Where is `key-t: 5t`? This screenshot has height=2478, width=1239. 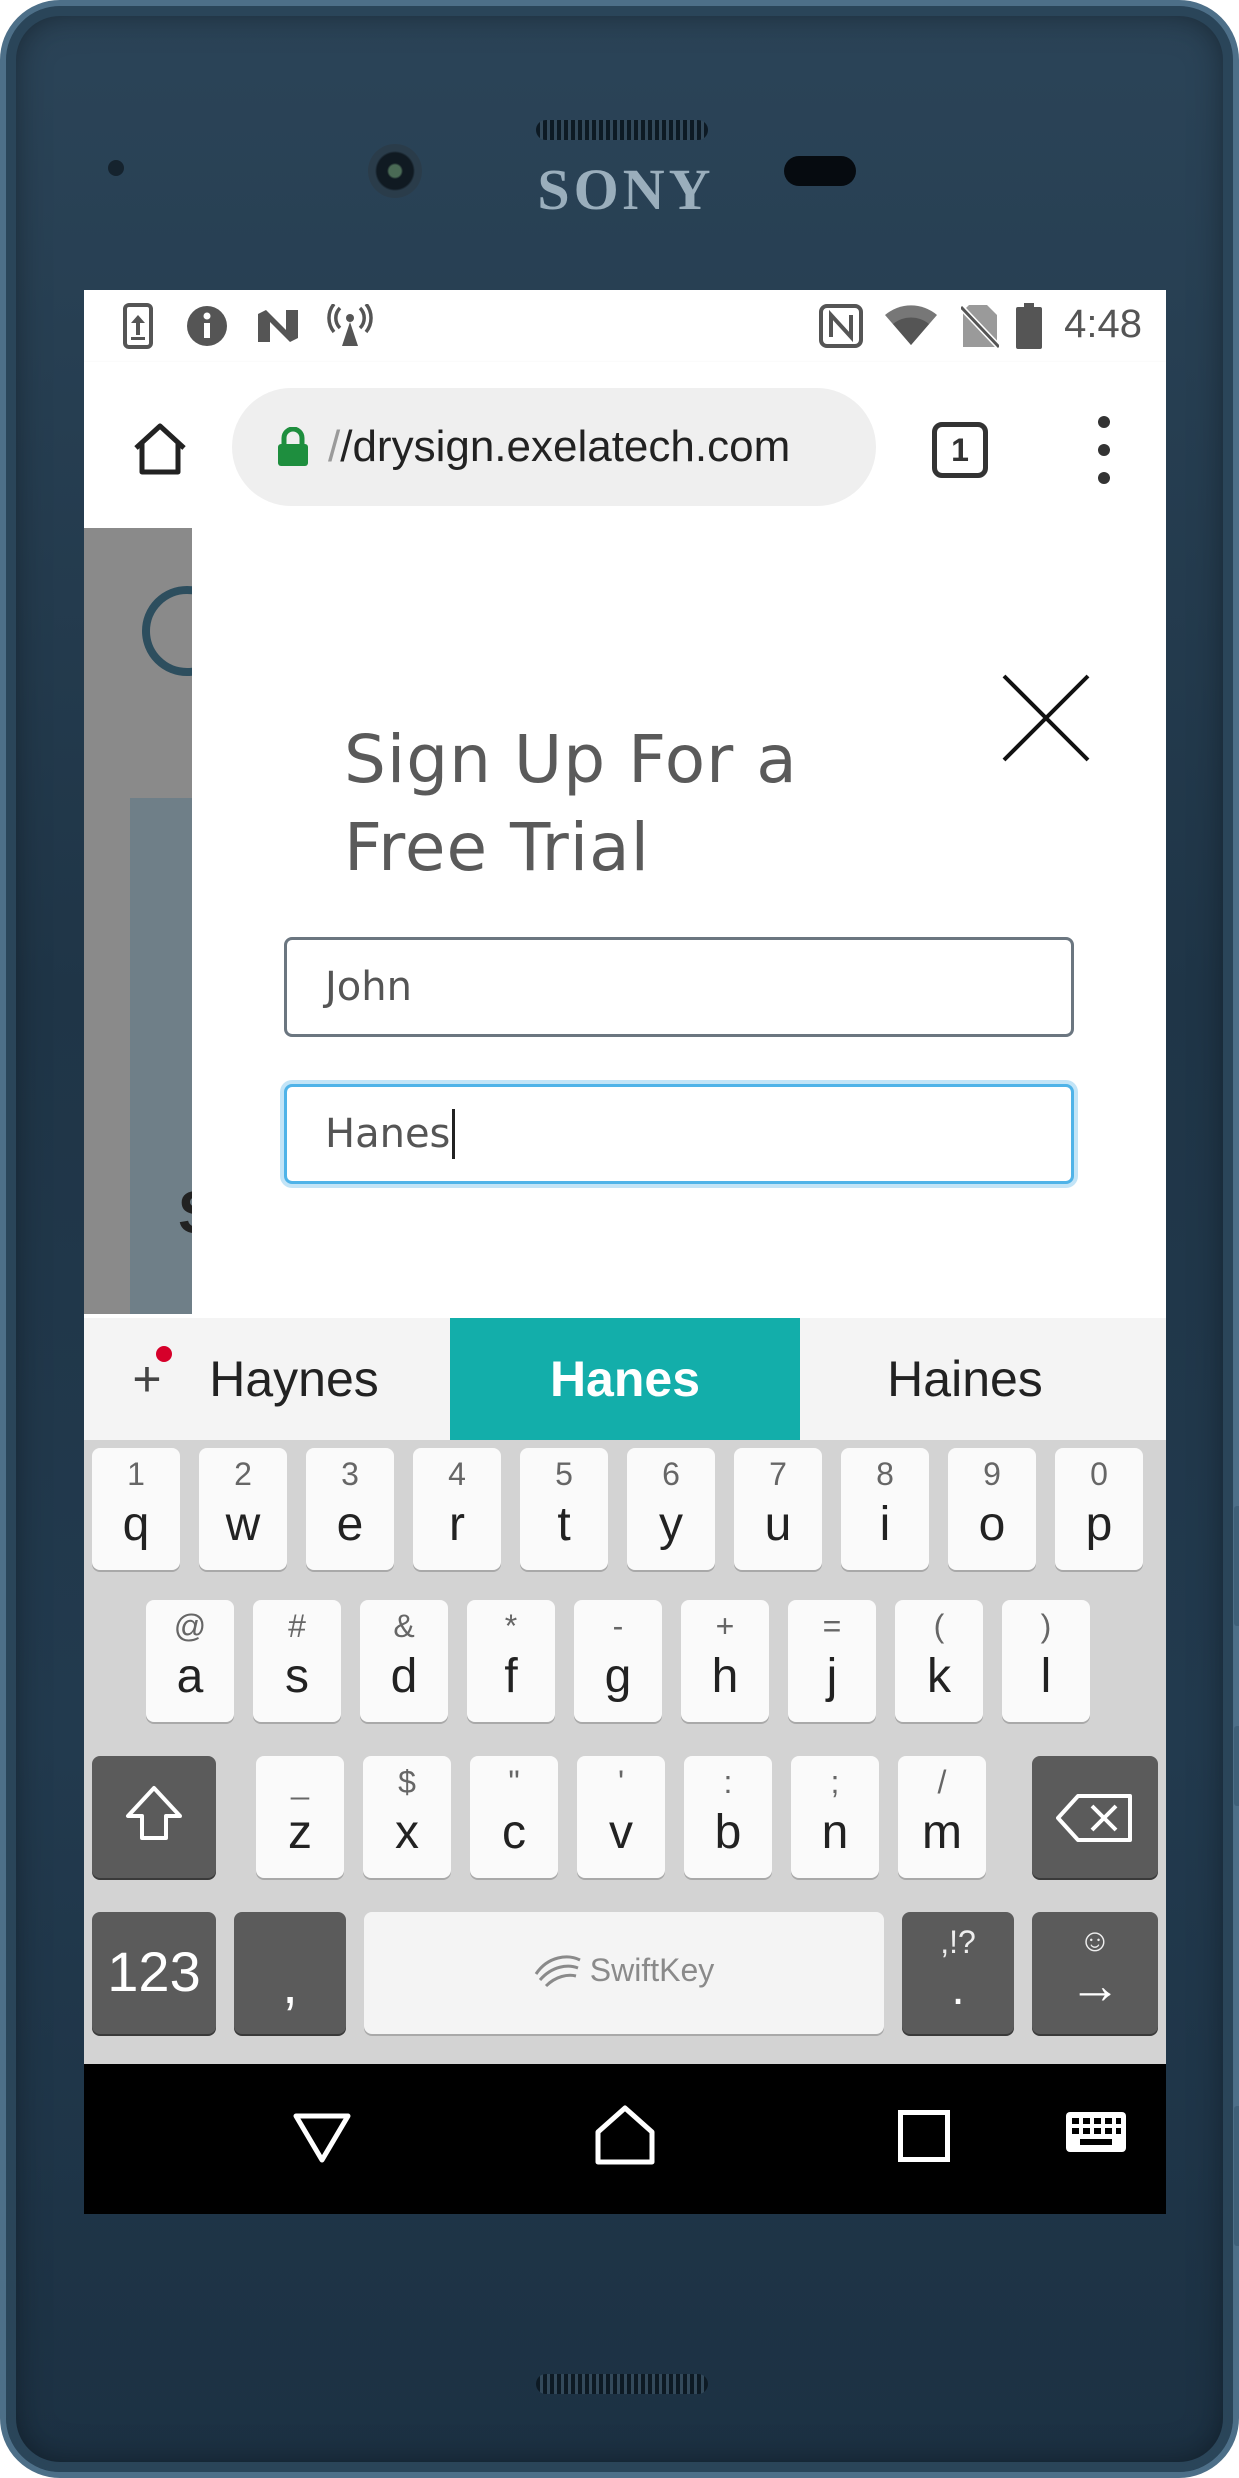
key-t: 5t is located at coordinates (564, 1509).